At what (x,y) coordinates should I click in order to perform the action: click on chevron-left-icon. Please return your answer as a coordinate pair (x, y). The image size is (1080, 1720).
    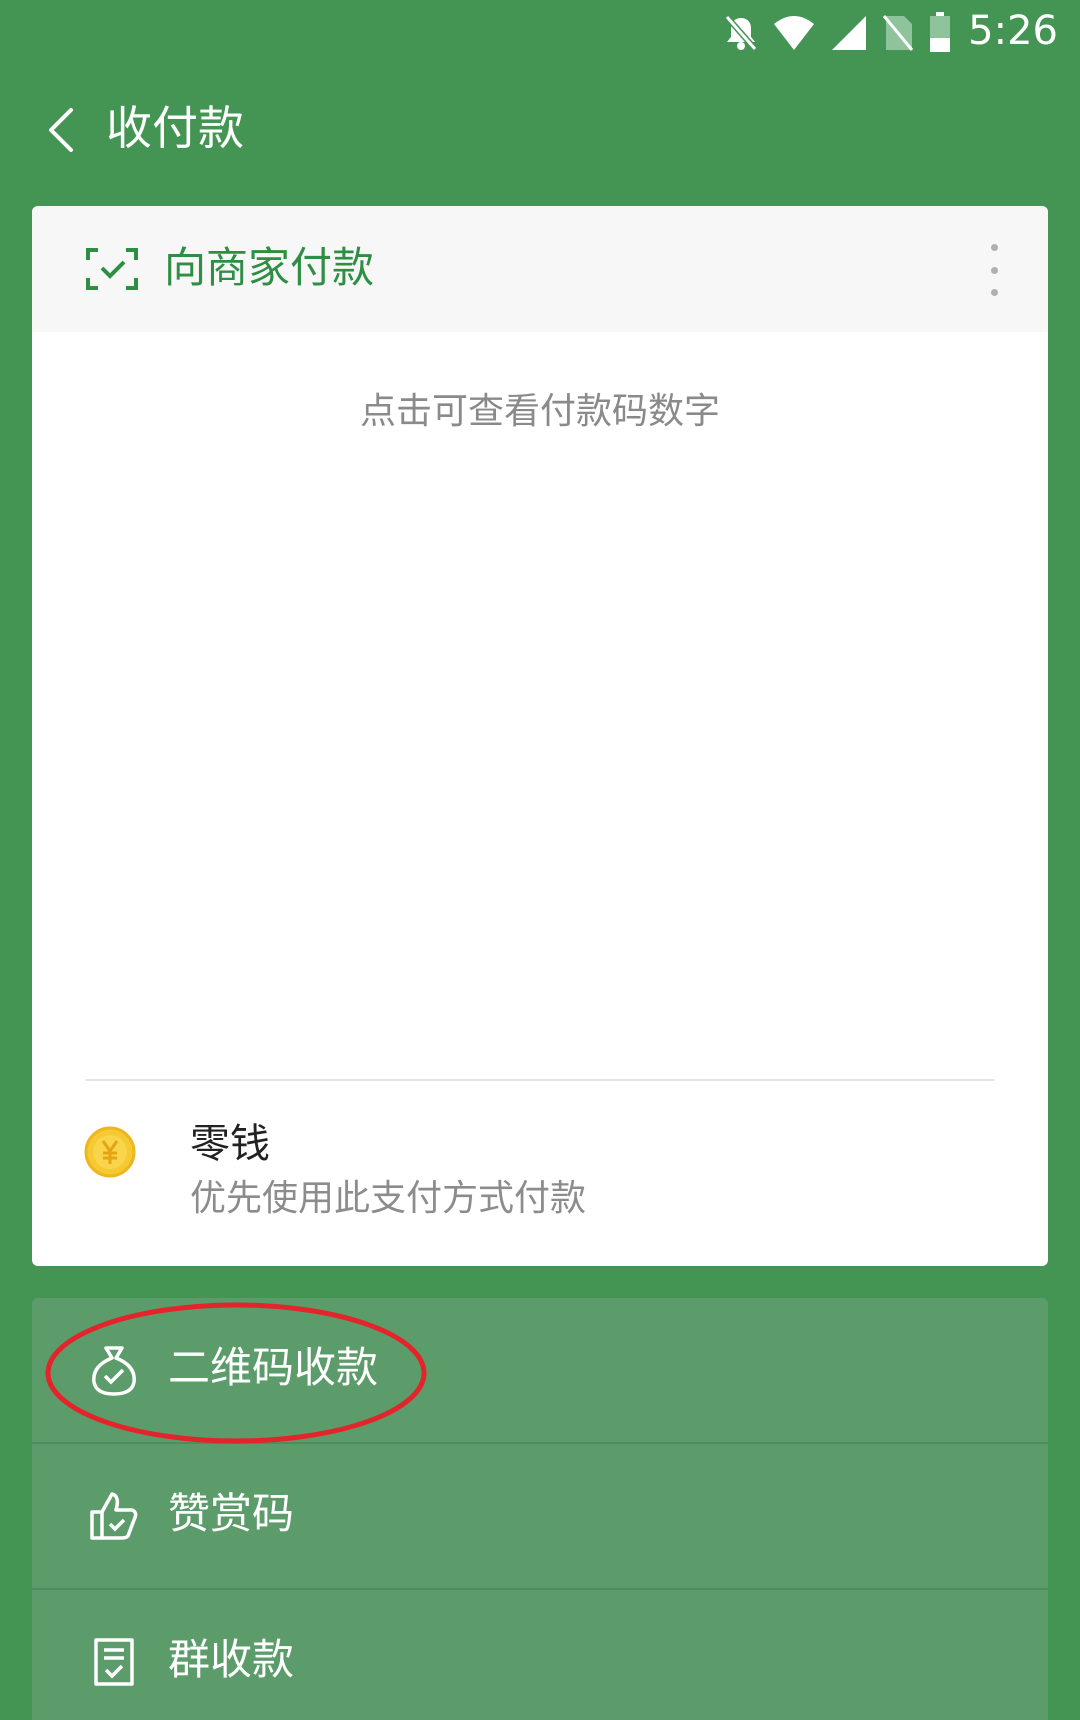
    Looking at the image, I should click on (61, 130).